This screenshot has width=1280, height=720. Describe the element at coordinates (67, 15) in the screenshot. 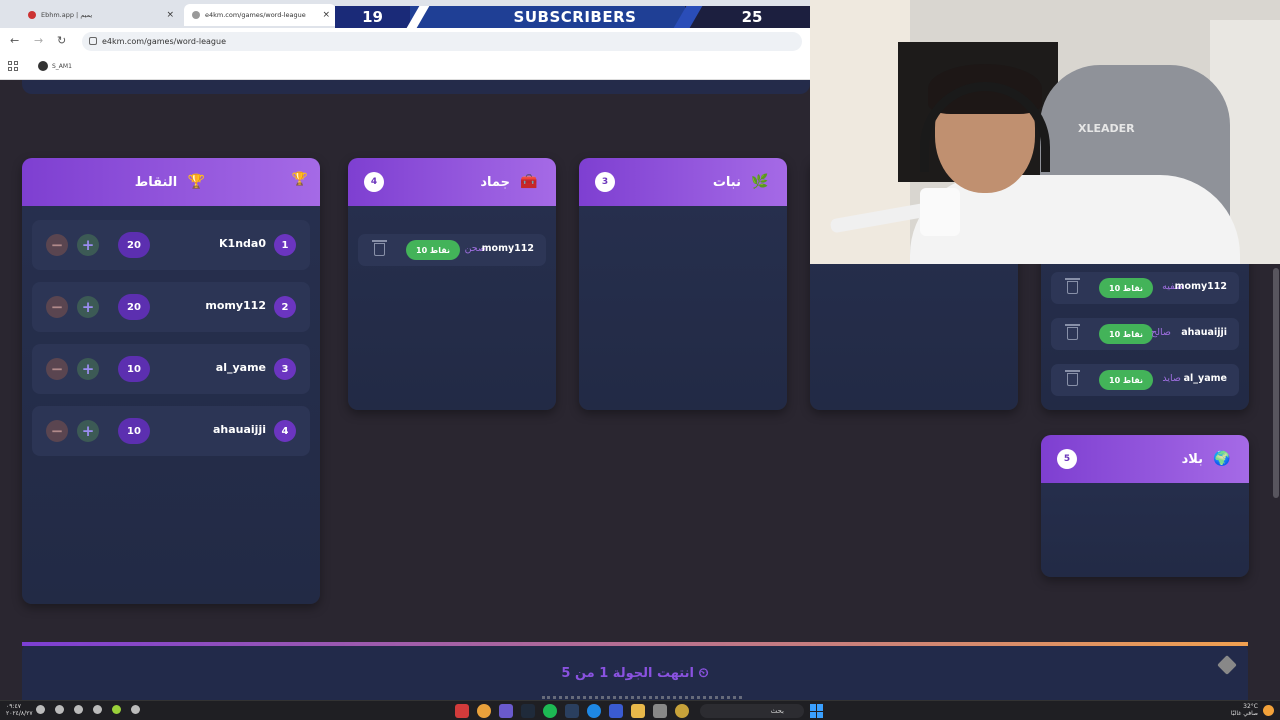

I see `tab-label: Ebhm.app | يميم` at that location.